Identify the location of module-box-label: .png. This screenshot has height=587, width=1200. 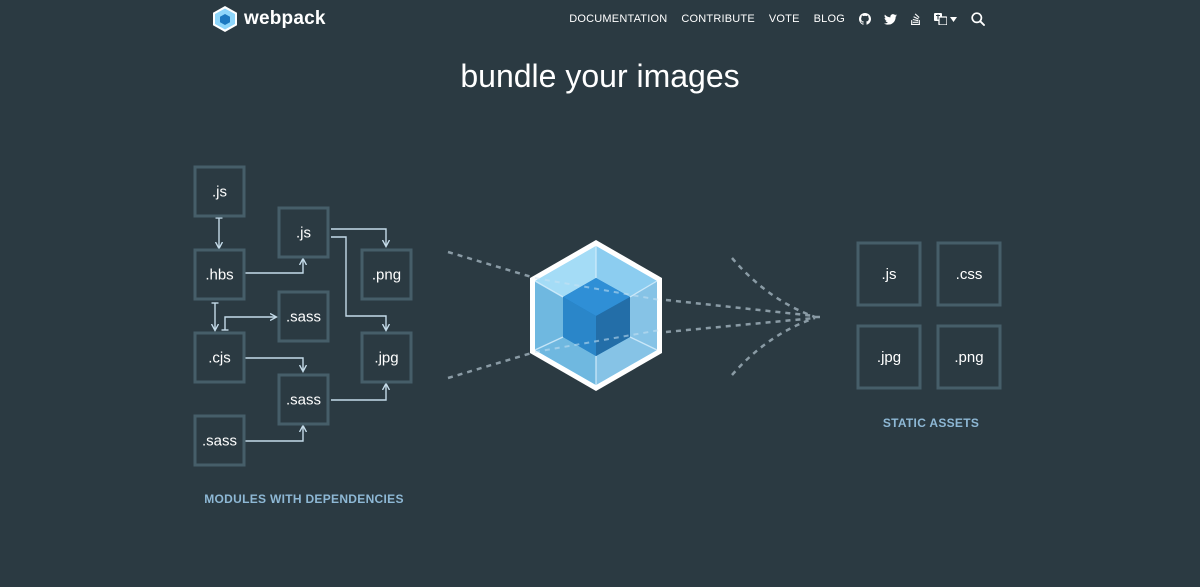
(386, 275).